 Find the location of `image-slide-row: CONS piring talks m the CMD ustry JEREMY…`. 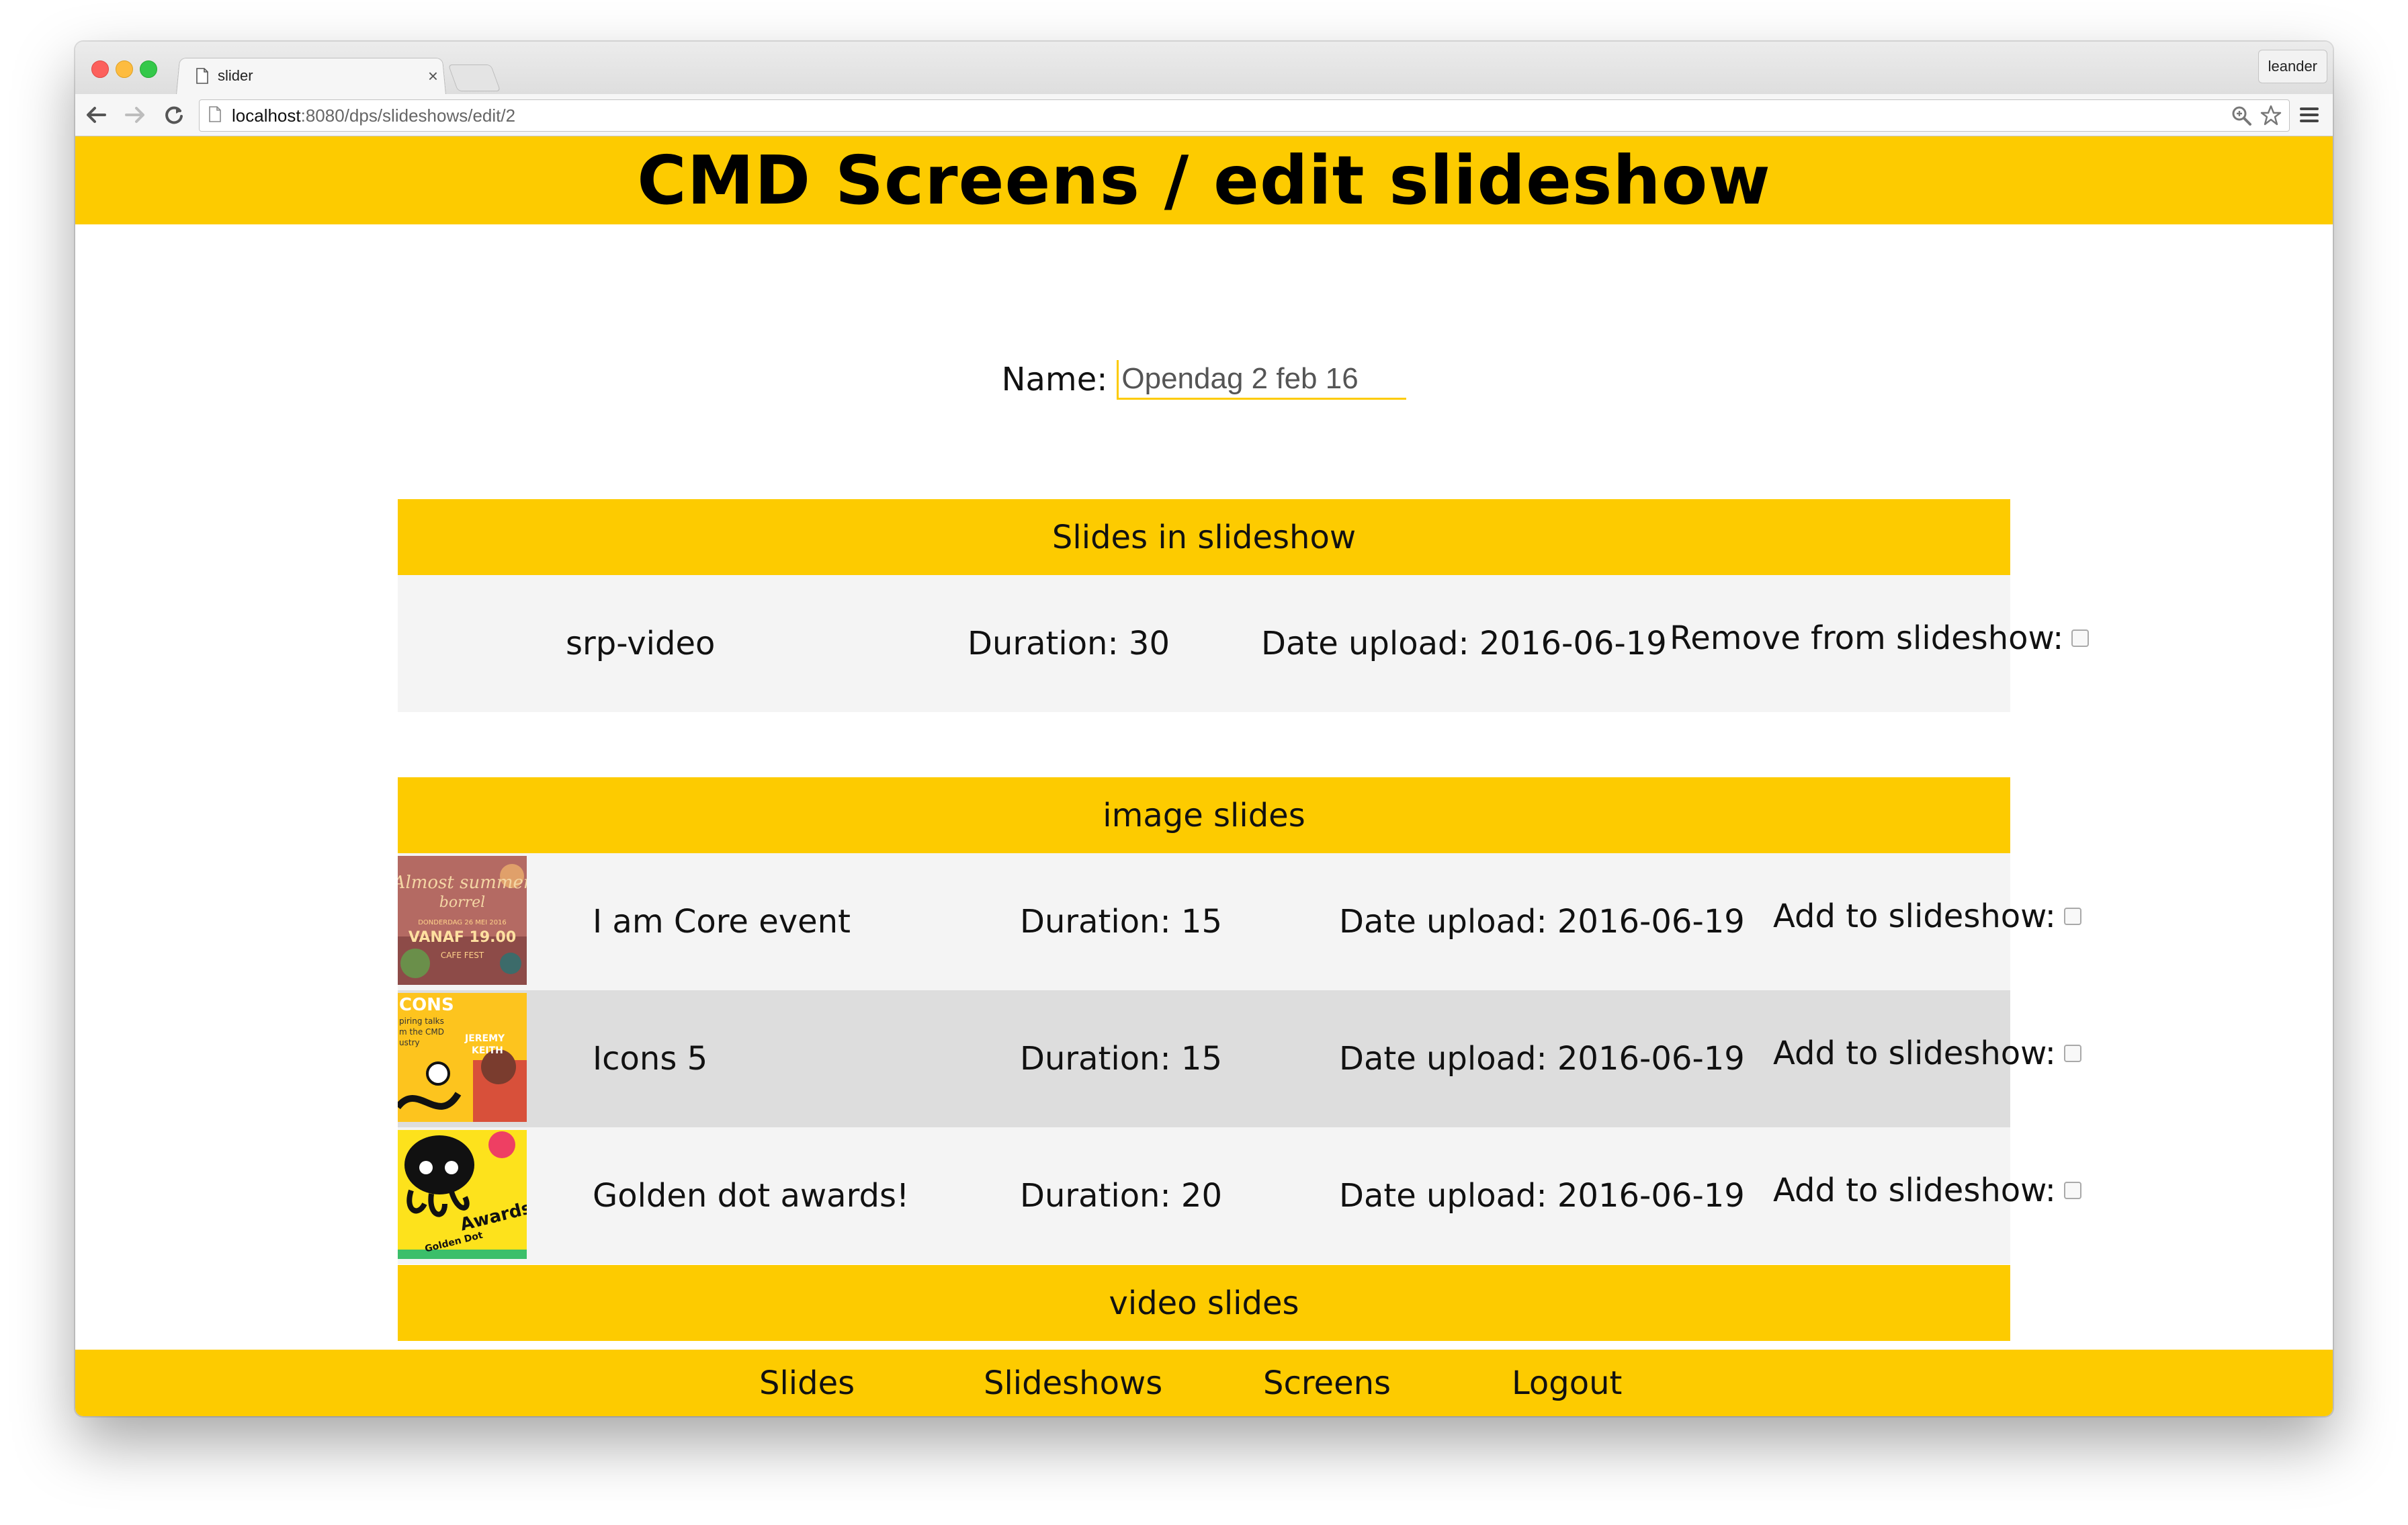

image-slide-row: CONS piring talks m the CMD ustry JEREMY… is located at coordinates (1239, 1058).